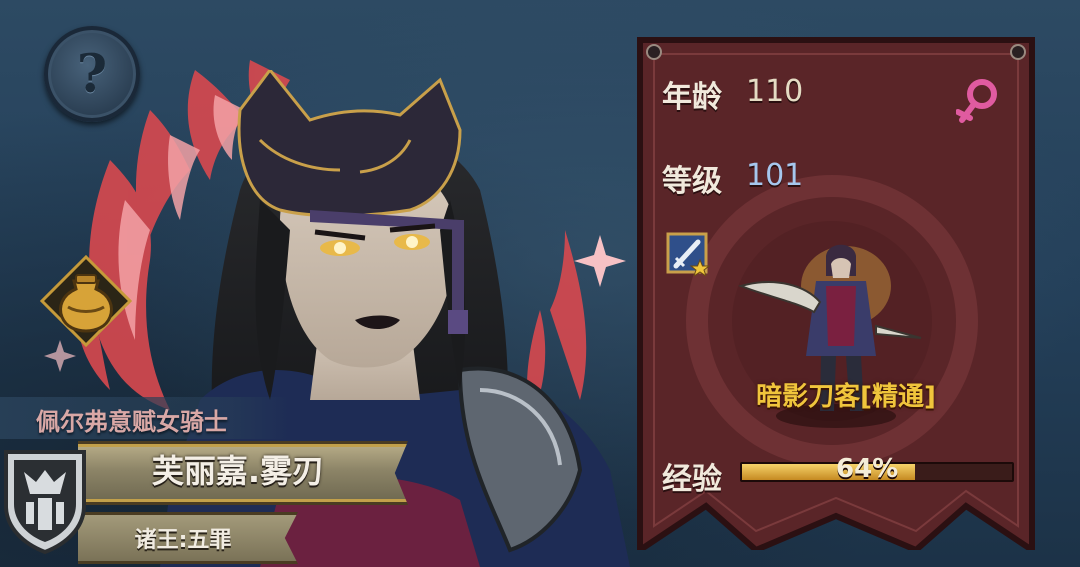  What do you see at coordinates (692, 479) in the screenshot?
I see `exp-label: 经验` at bounding box center [692, 479].